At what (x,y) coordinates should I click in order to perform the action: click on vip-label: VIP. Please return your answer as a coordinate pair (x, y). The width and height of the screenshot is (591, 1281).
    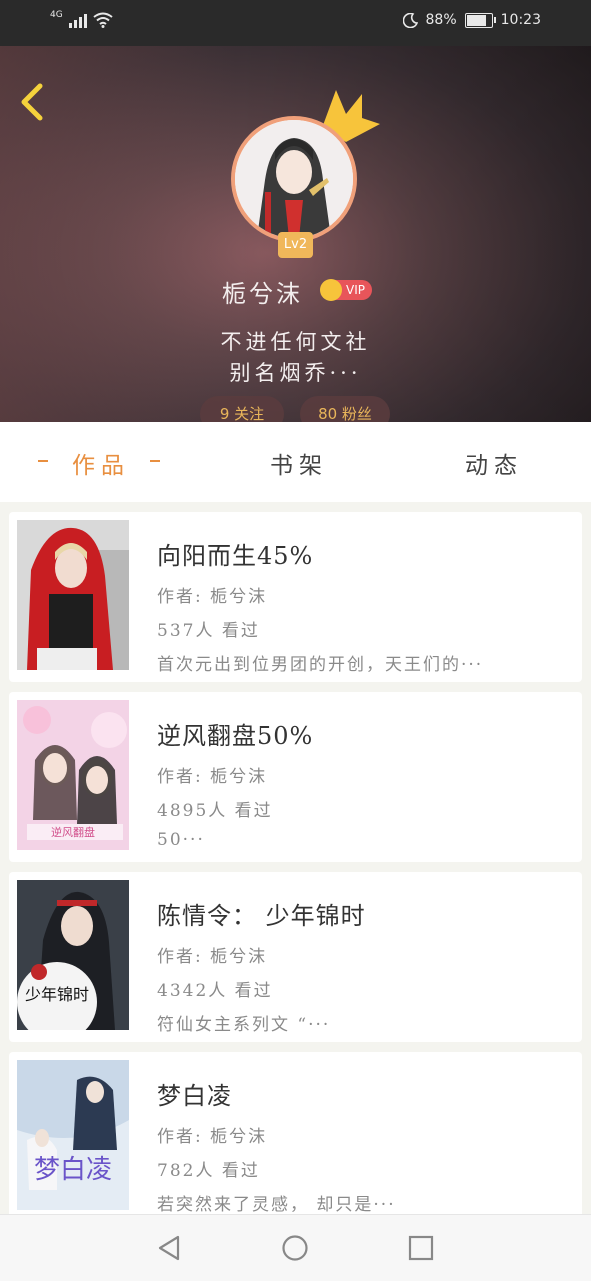
    Looking at the image, I should click on (355, 290).